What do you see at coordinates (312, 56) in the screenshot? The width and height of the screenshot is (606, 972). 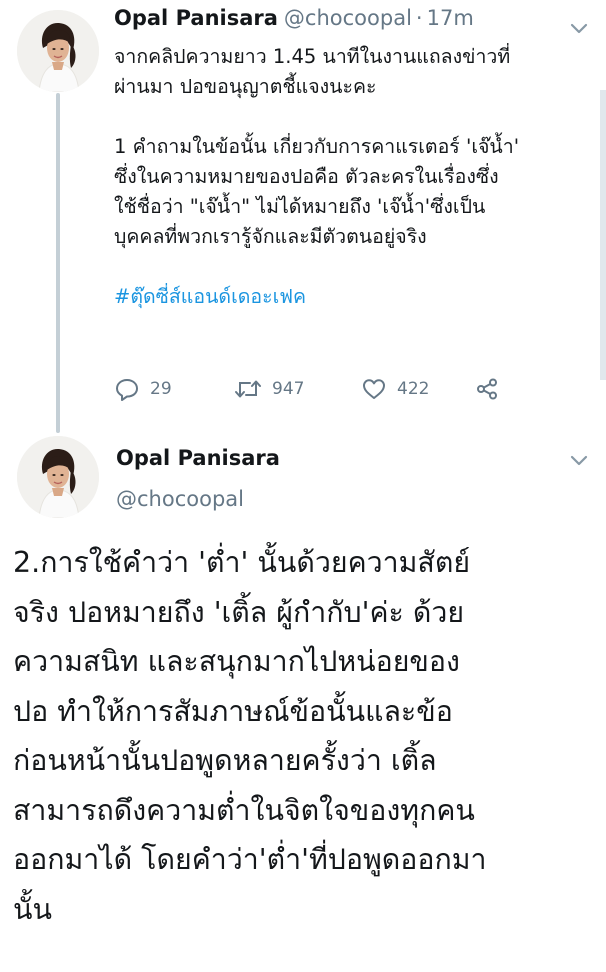 I see `tweet-text-line: จากคลิปความยาว 1.45 นาทีในงานแถลงข่าวที่` at bounding box center [312, 56].